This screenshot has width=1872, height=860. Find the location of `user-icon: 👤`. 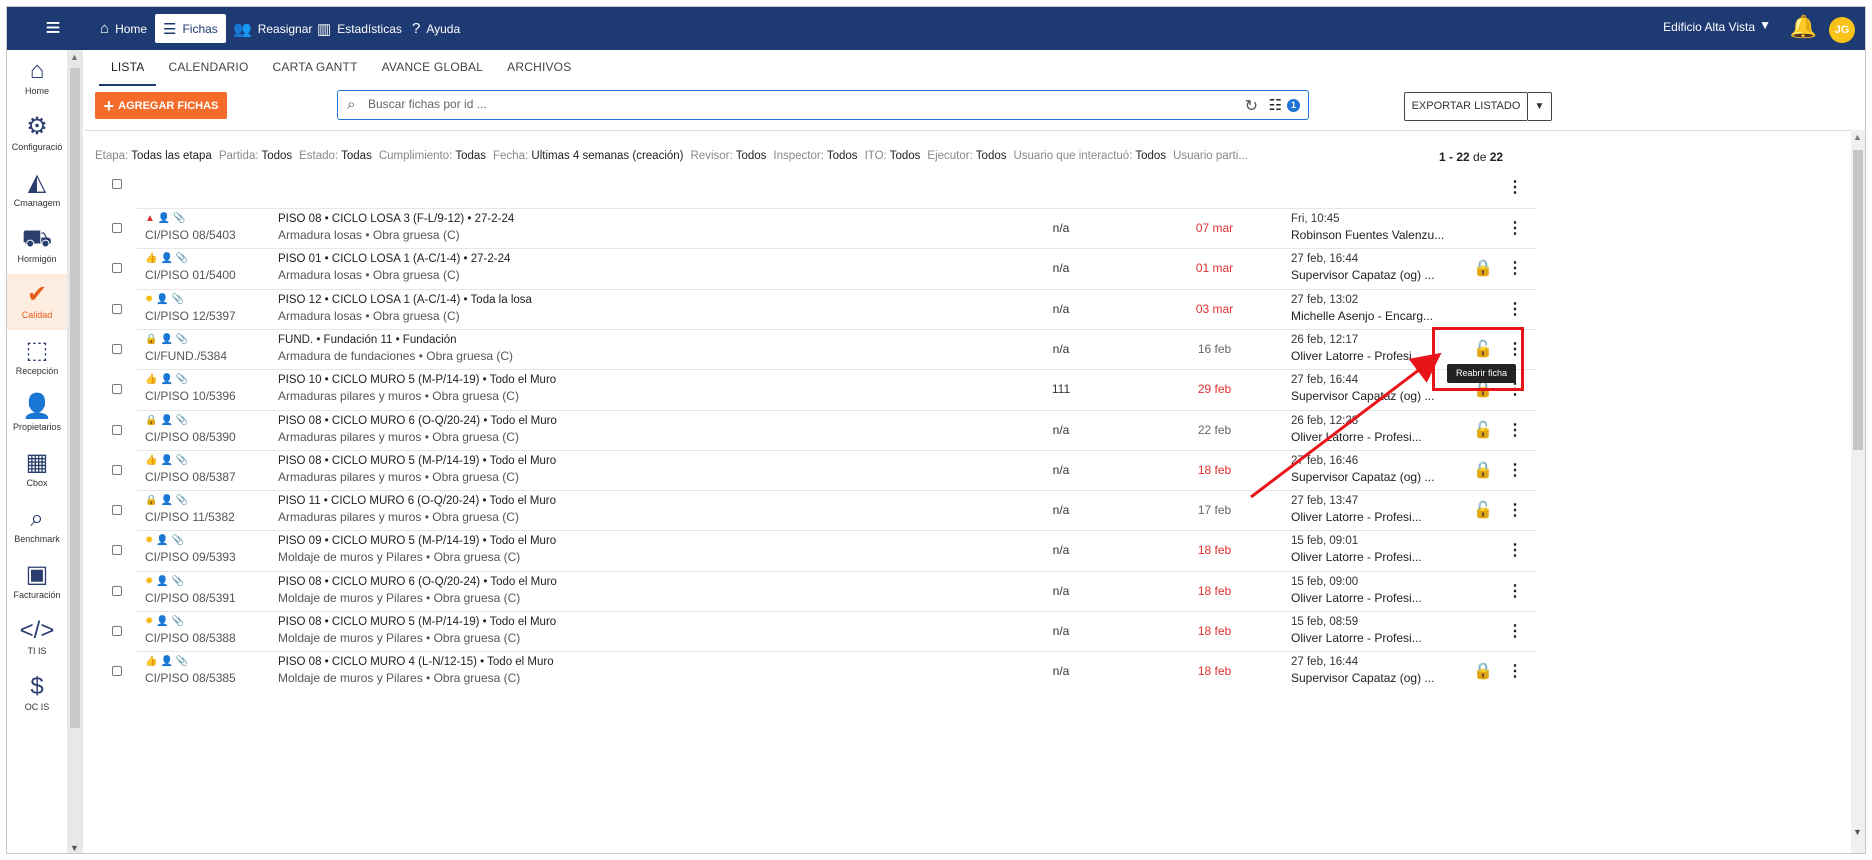

user-icon: 👤 is located at coordinates (164, 299).